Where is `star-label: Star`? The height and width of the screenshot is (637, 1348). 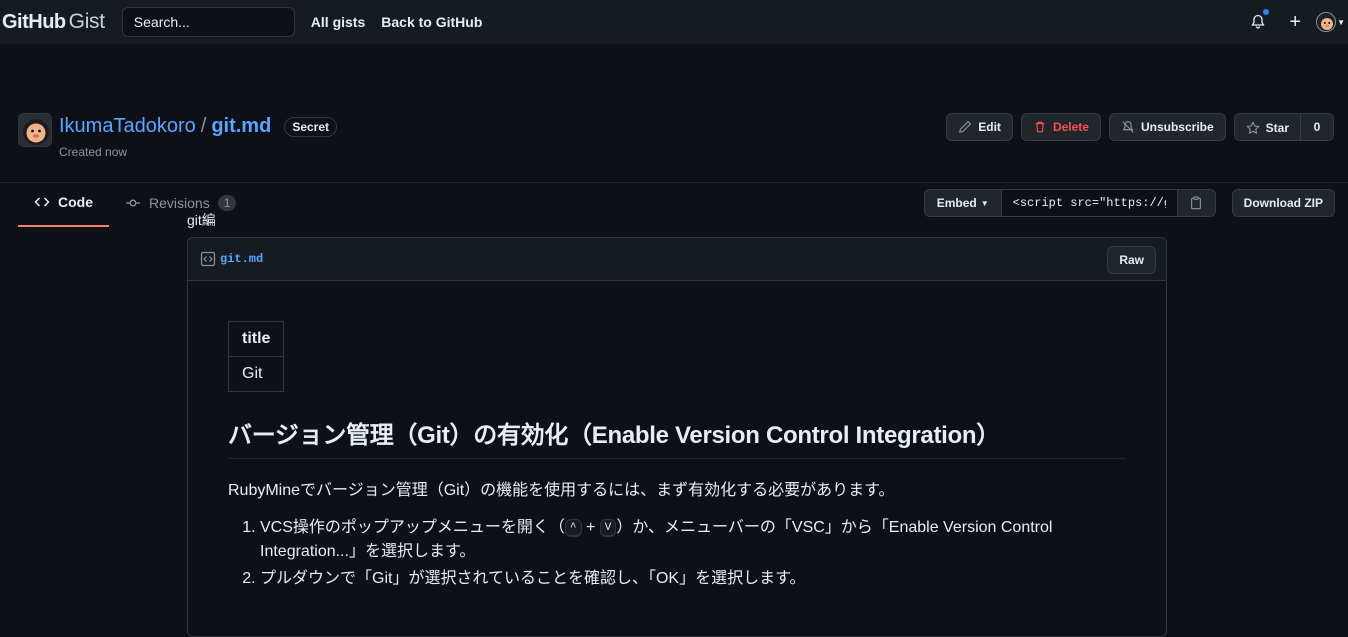 star-label: Star is located at coordinates (1277, 128).